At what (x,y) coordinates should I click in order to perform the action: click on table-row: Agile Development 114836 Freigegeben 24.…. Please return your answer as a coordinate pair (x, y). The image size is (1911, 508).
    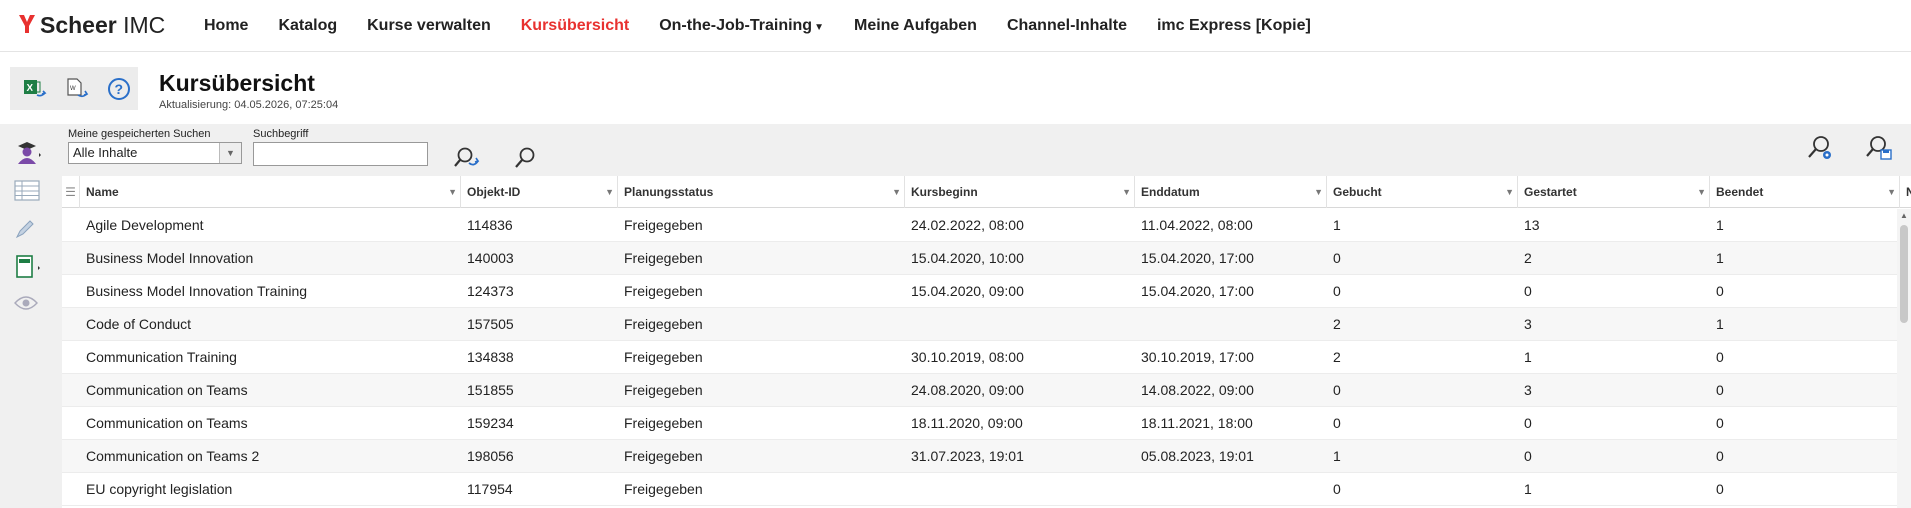
    Looking at the image, I should click on (979, 225).